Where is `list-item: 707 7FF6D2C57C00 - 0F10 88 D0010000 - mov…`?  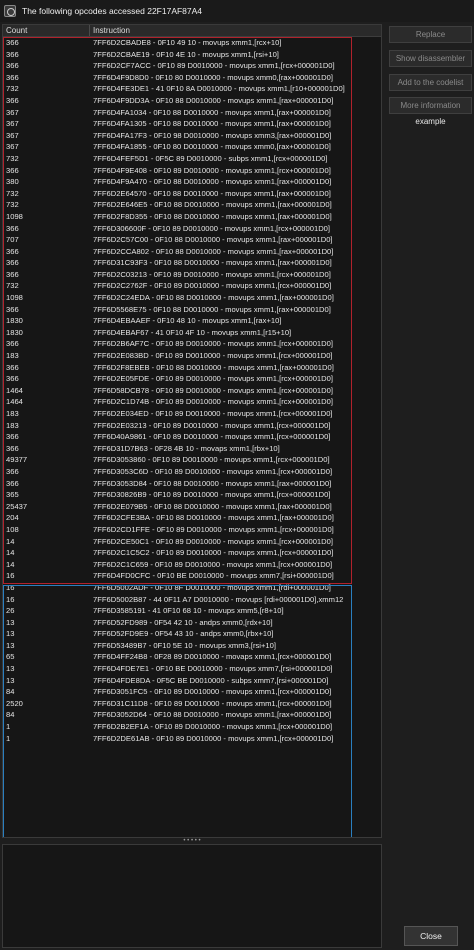
list-item: 707 7FF6D2C57C00 - 0F10 88 D0010000 - mov… is located at coordinates (192, 240).